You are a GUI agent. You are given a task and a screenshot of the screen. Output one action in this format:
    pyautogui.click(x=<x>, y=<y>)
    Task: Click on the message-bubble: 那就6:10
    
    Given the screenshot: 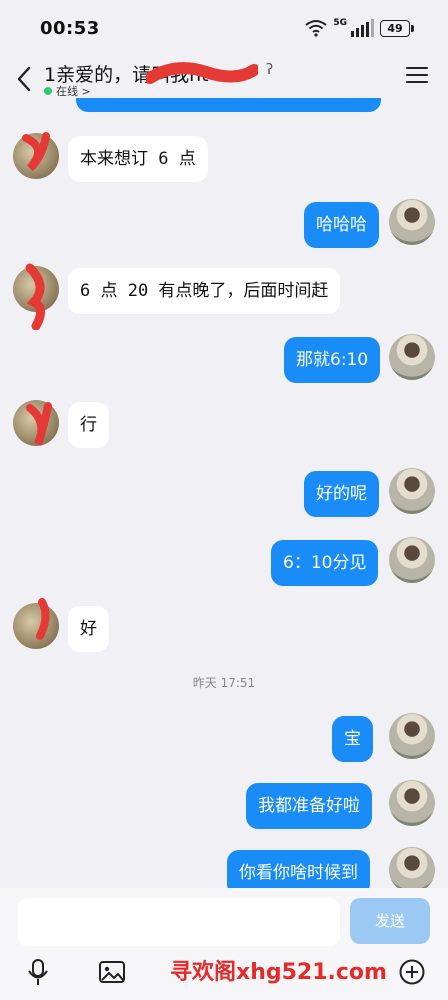 What is the action you would take?
    pyautogui.click(x=332, y=360)
    